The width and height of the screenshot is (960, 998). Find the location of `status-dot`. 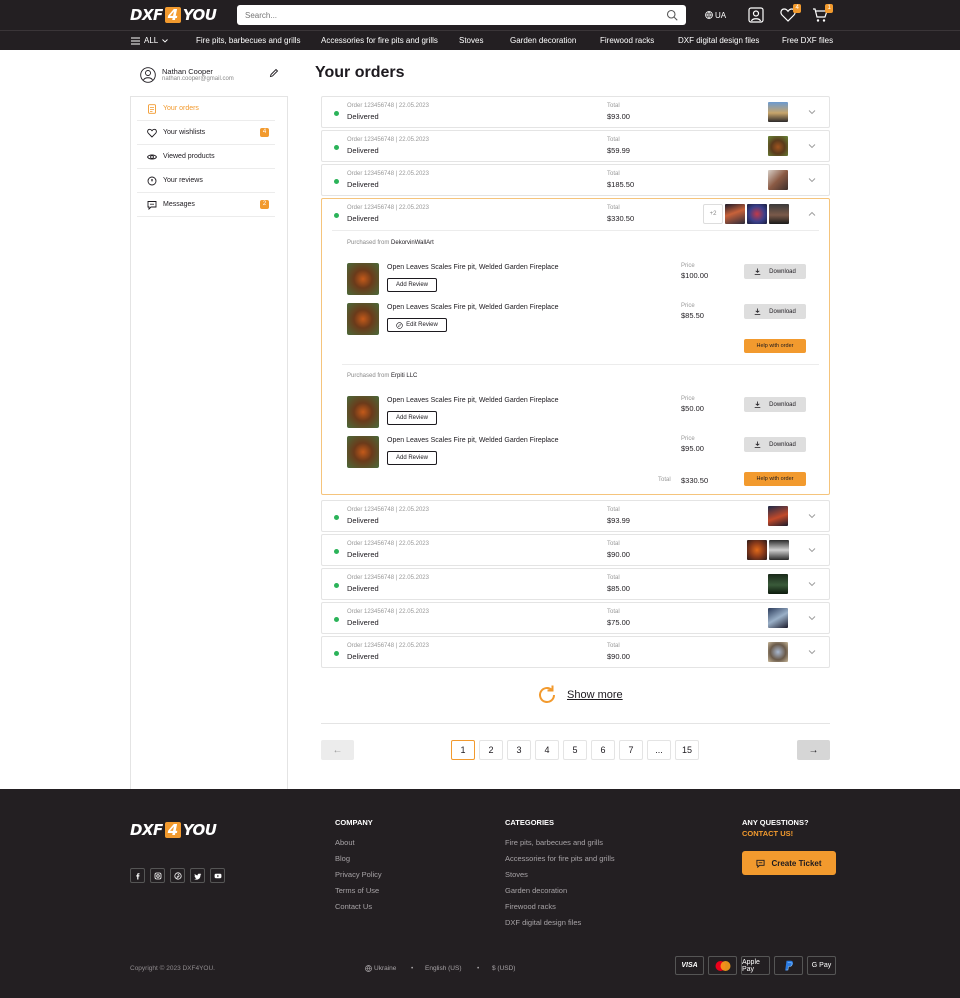

status-dot is located at coordinates (336, 147).